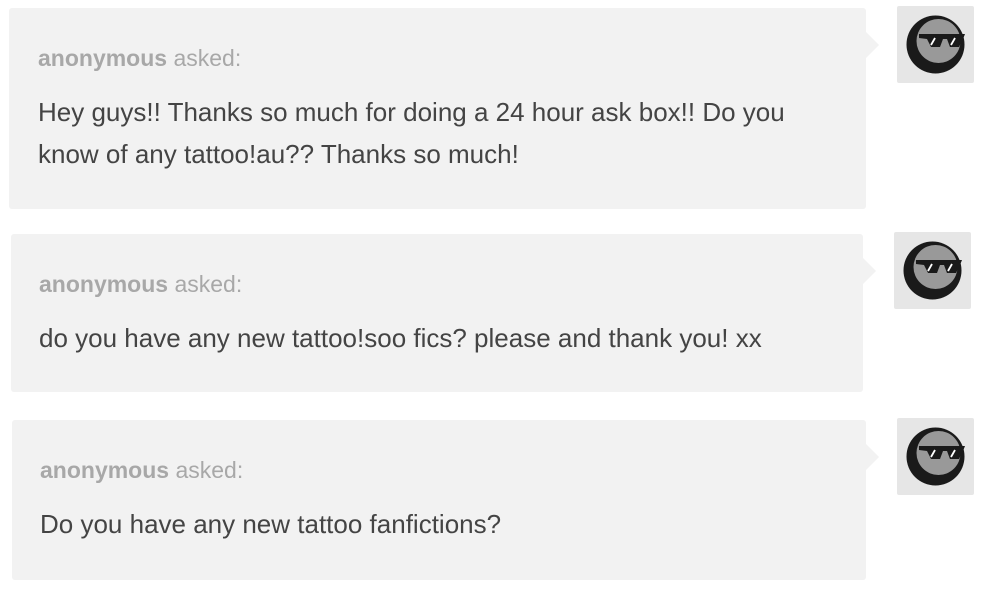 The height and width of the screenshot is (593, 984). I want to click on question-text: Do you have any new tattoo fanfictions?, so click(271, 524).